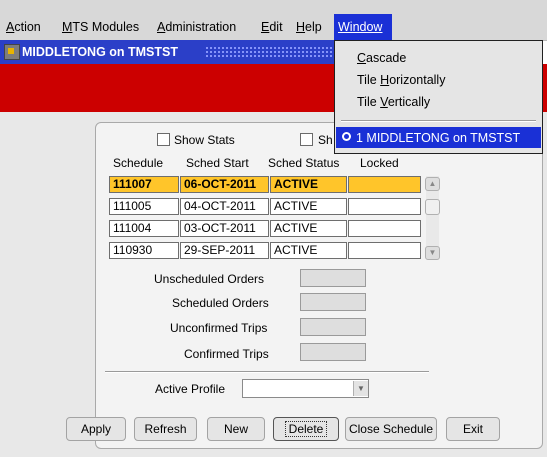  Describe the element at coordinates (96, 429) in the screenshot. I see `apply-button: Apply` at that location.